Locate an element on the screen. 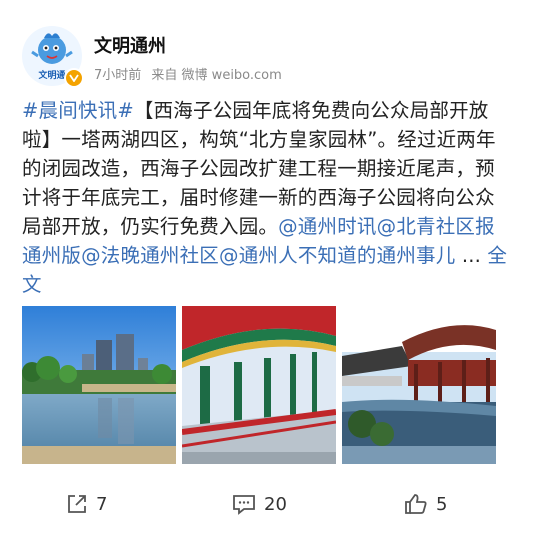 This screenshot has width=534, height=534. post-time: 7小时前 is located at coordinates (118, 75).